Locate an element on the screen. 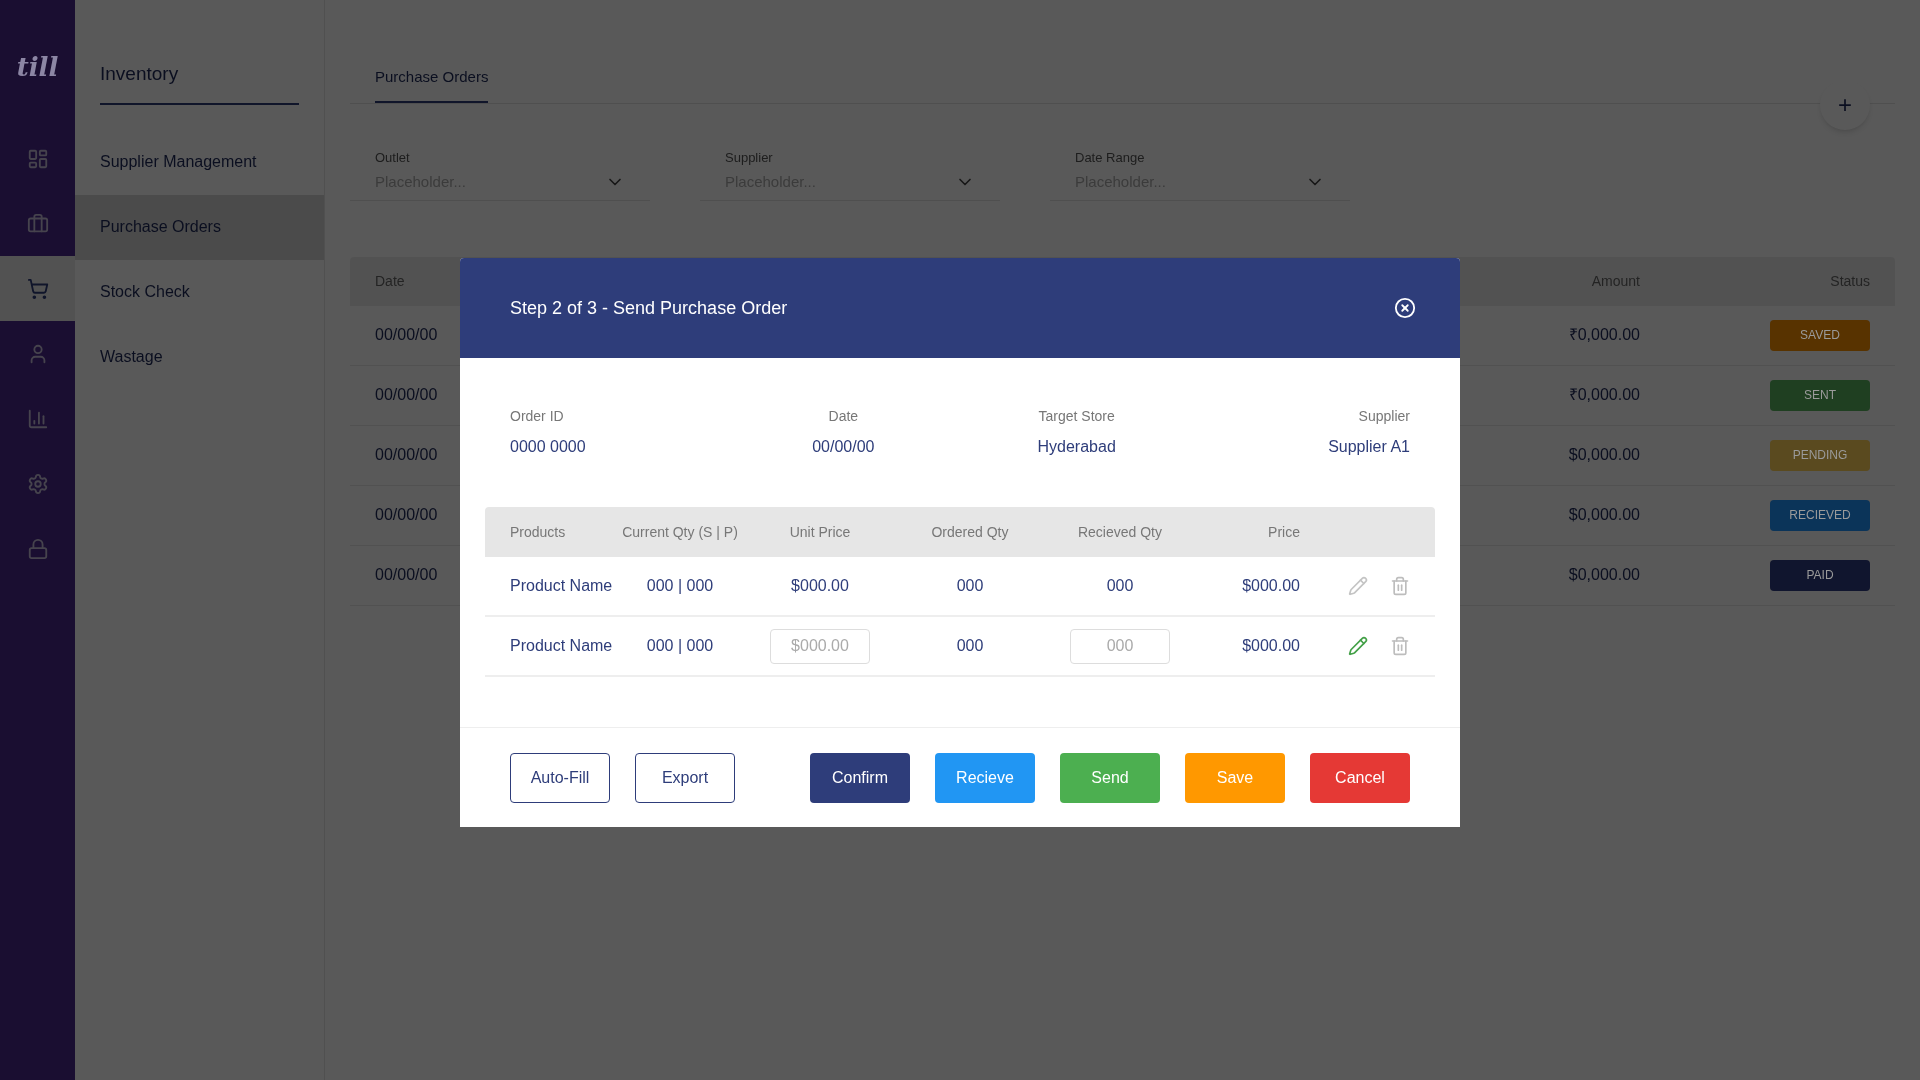 This screenshot has width=1920, height=1080. status-badge: PAID is located at coordinates (1820, 575).